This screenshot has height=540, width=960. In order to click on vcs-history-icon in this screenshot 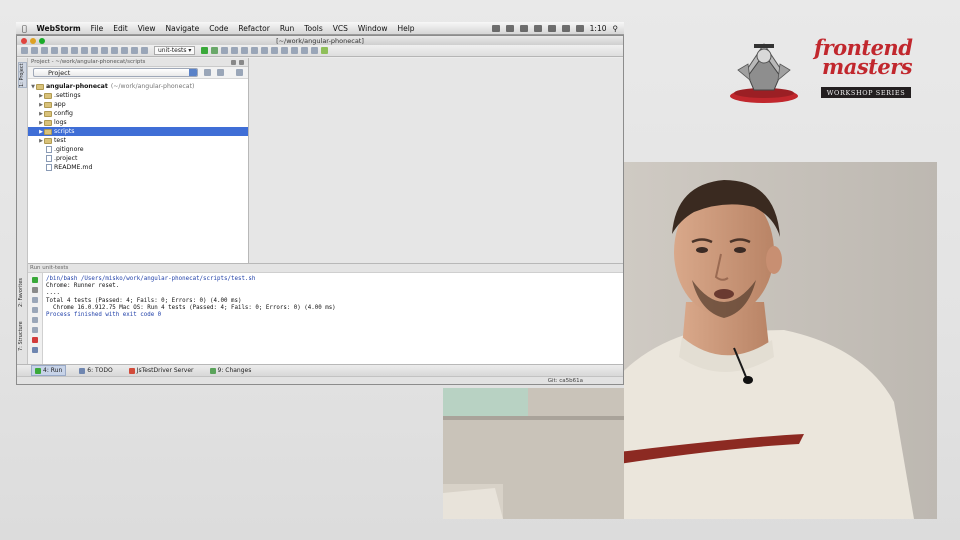, I will do `click(265, 50)`.